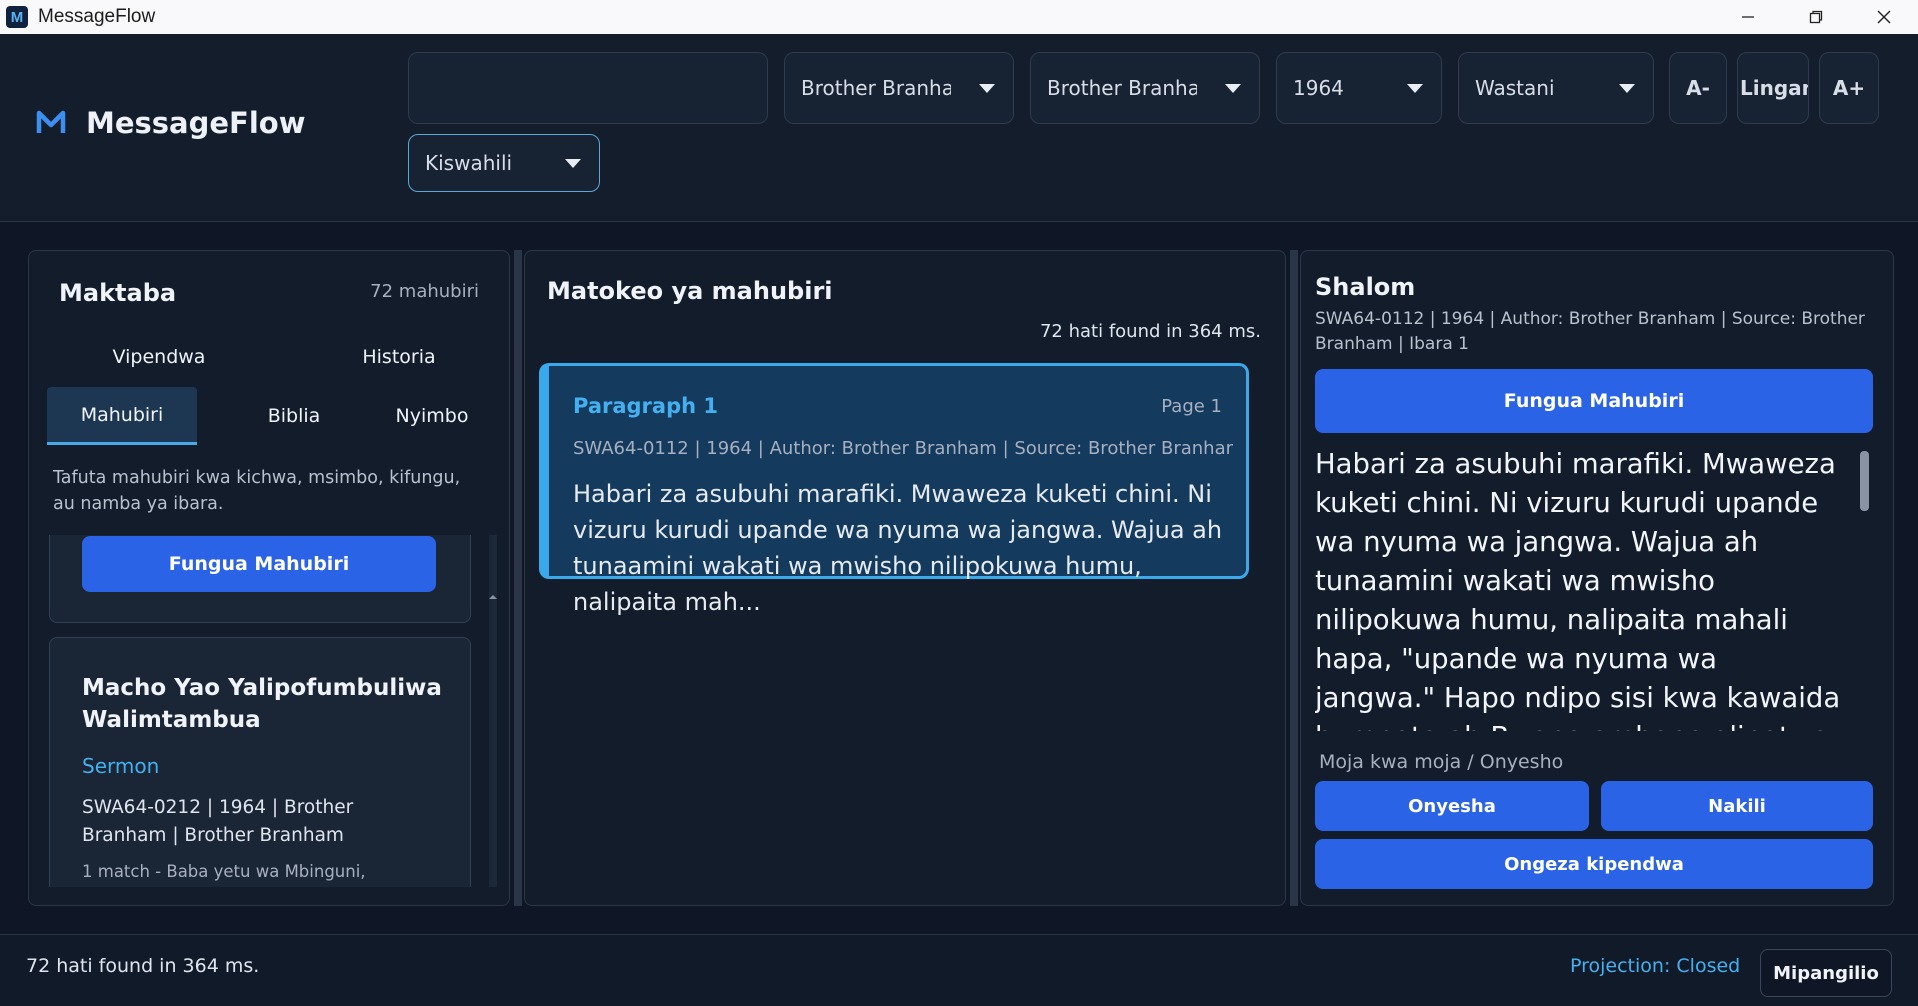  Describe the element at coordinates (1737, 806) in the screenshot. I see `copy-button: Nakili` at that location.